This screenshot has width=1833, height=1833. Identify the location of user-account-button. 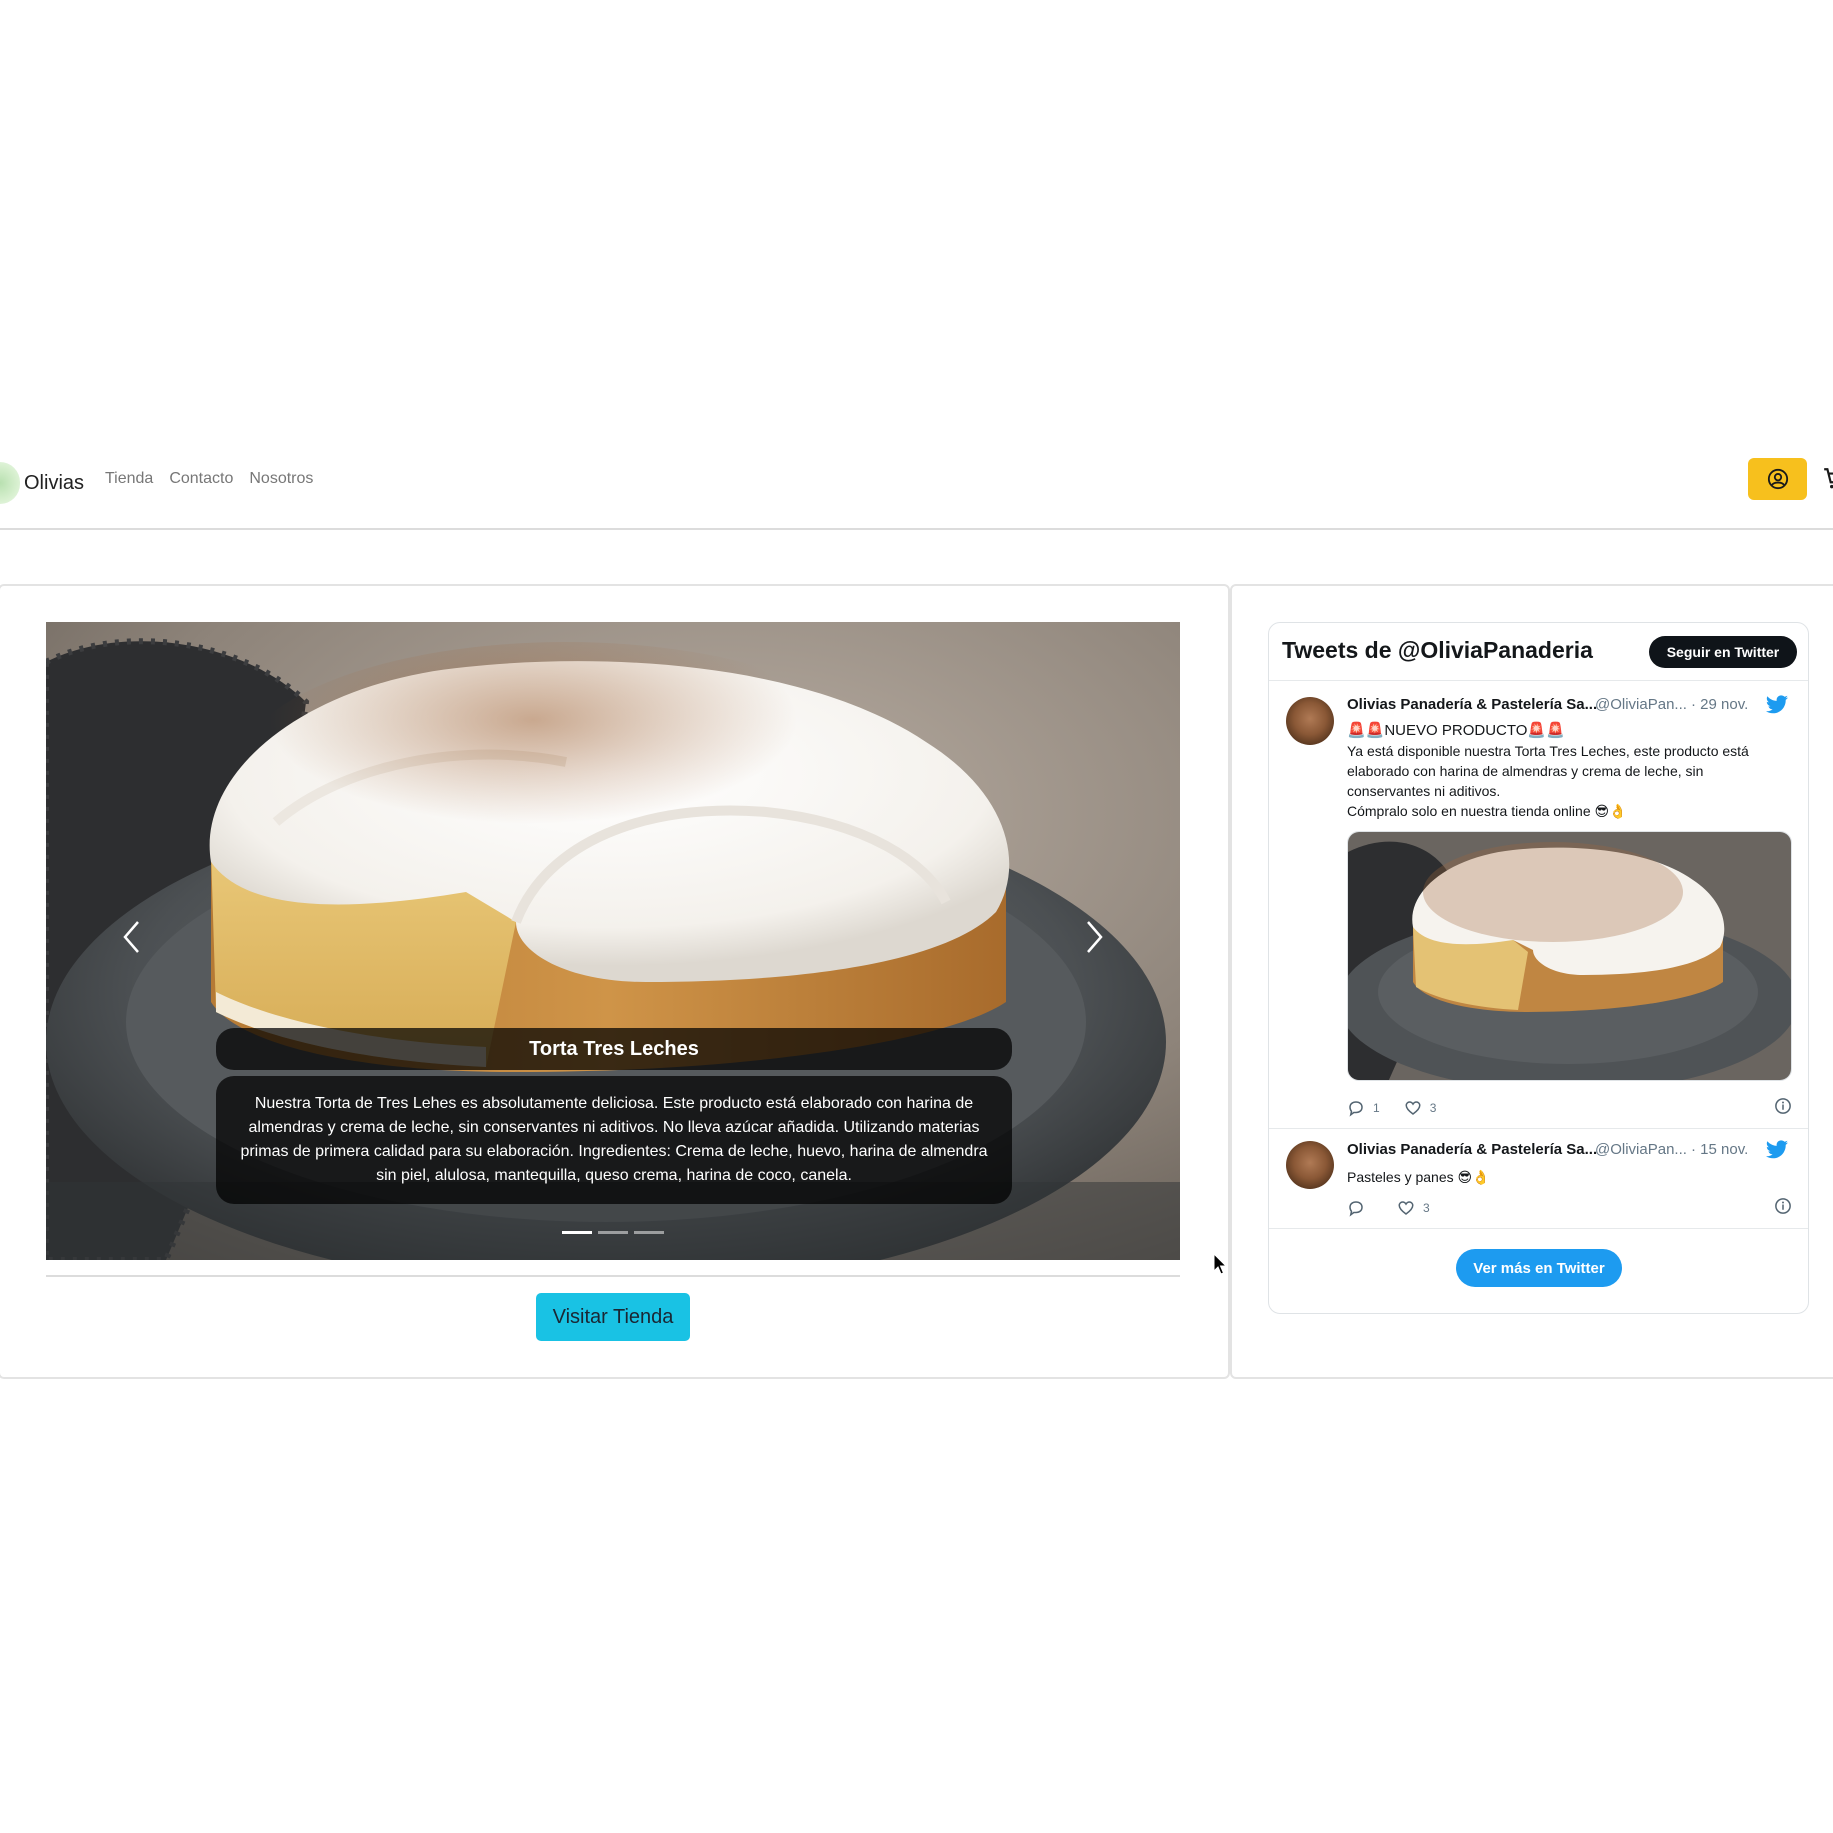
(1777, 479).